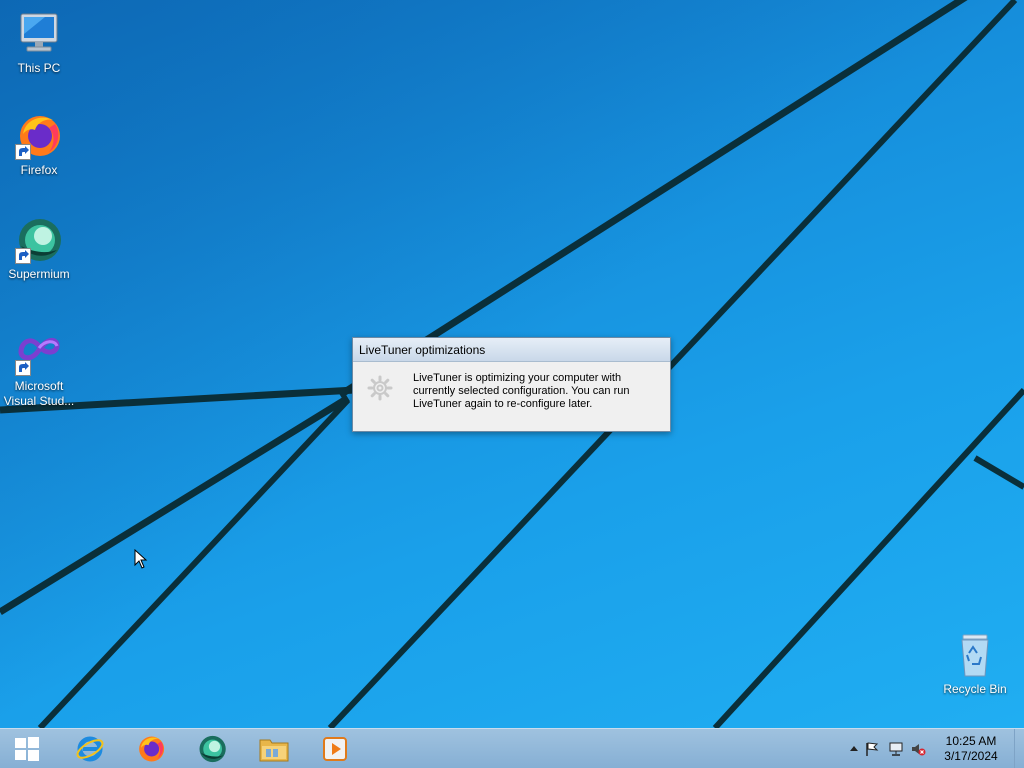 This screenshot has width=1024, height=768. I want to click on taskbar-media-player, so click(335, 748).